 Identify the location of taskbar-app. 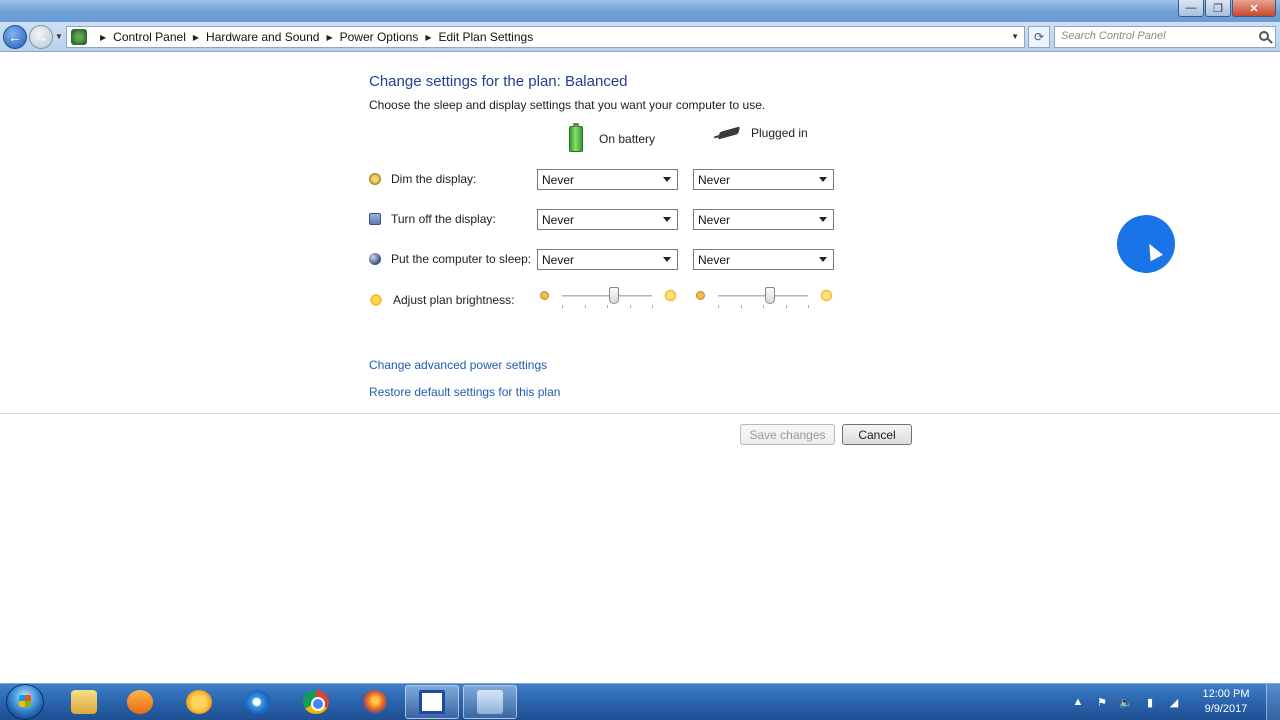
(199, 702).